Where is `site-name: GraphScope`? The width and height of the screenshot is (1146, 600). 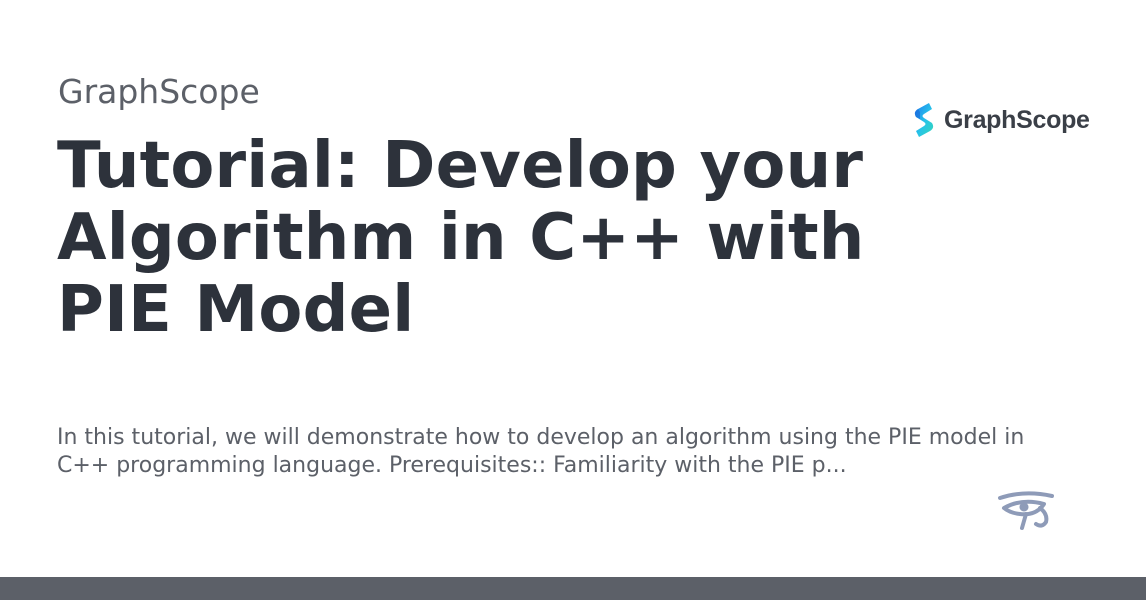 site-name: GraphScope is located at coordinates (159, 91).